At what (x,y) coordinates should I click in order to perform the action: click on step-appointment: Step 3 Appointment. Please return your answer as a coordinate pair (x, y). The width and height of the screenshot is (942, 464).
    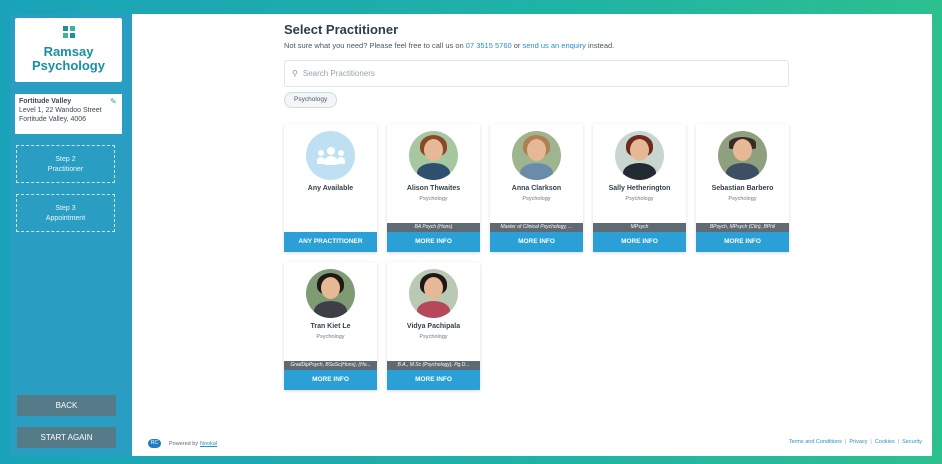
    Looking at the image, I should click on (65, 213).